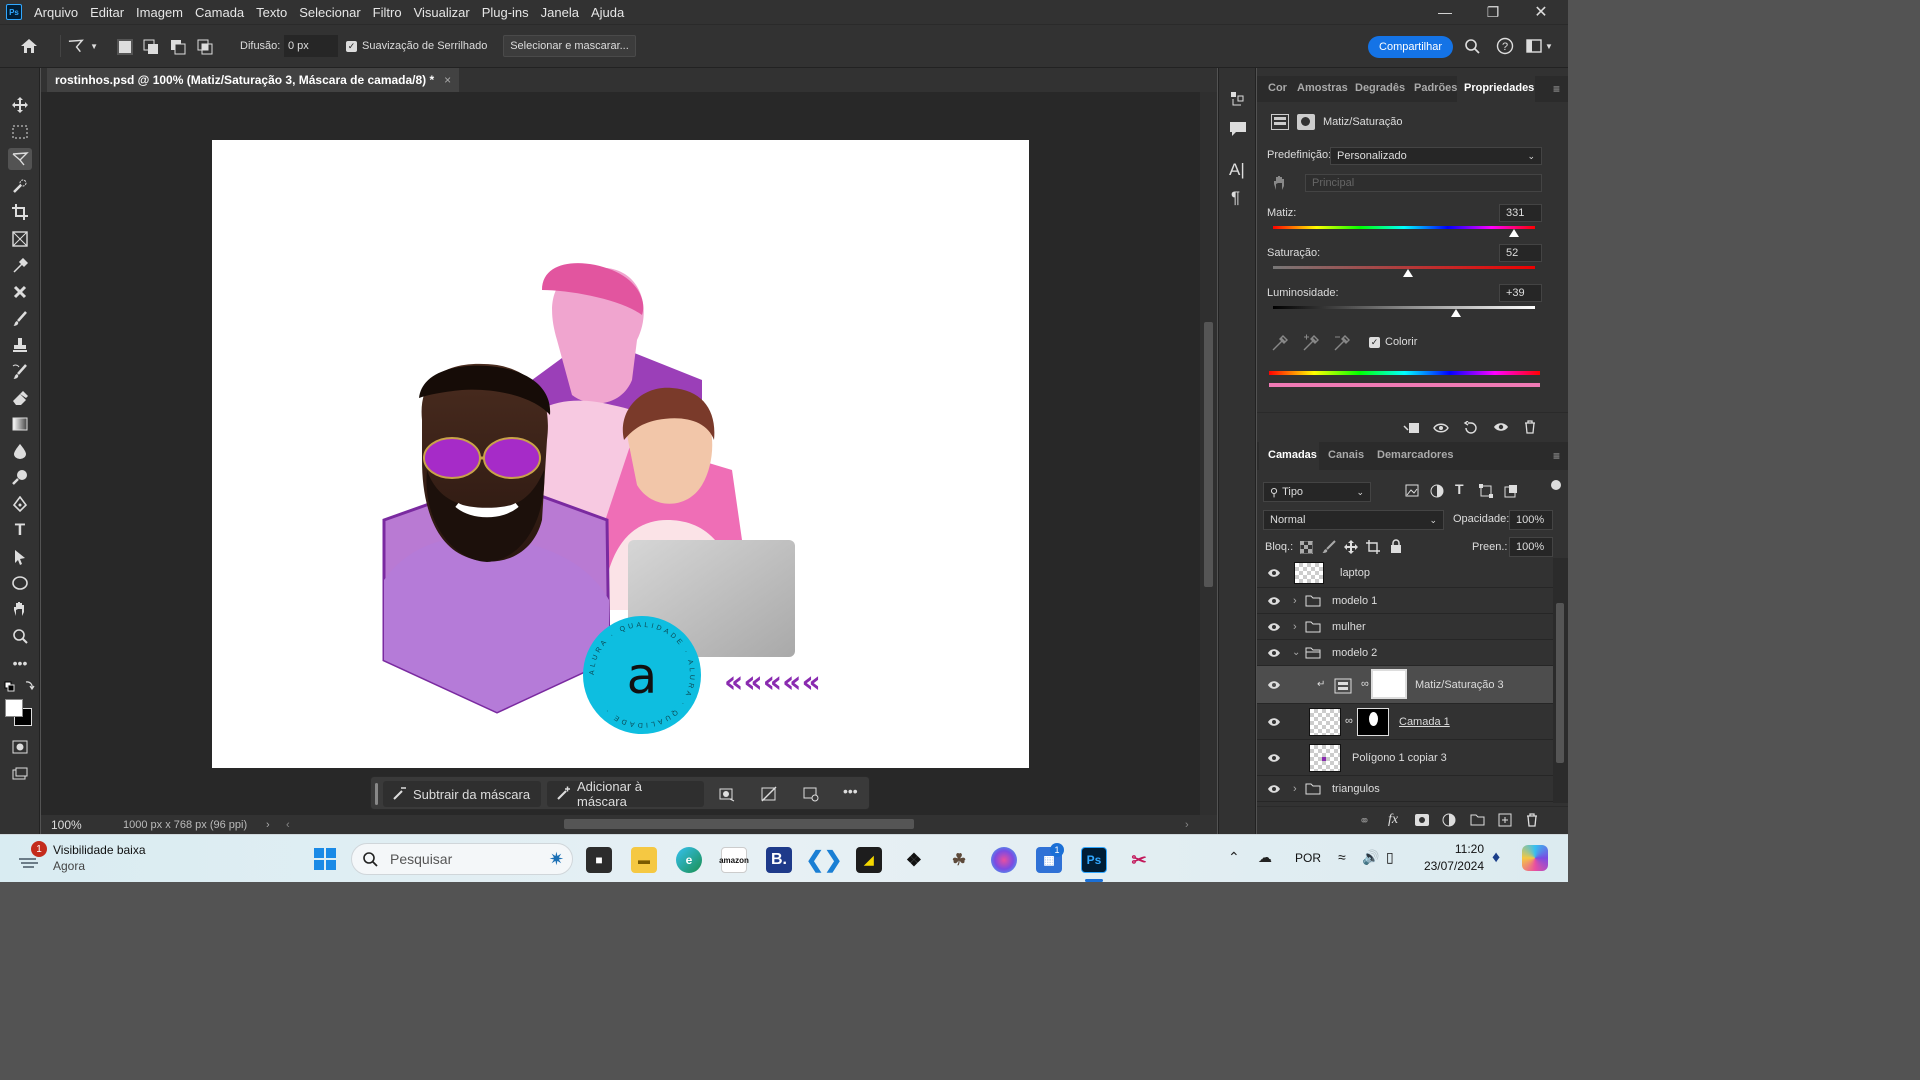 This screenshot has height=1080, width=1920. What do you see at coordinates (1373, 548) in the screenshot?
I see `lock-artboard-icon` at bounding box center [1373, 548].